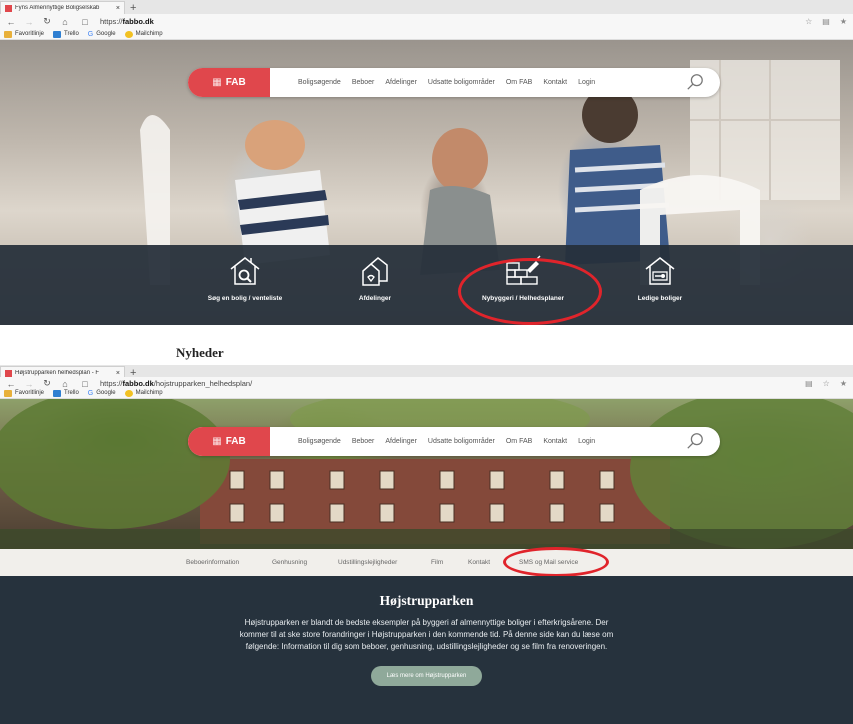 Image resolution: width=853 pixels, height=724 pixels. I want to click on category-ledige-boliger: Ledige boliger, so click(660, 278).